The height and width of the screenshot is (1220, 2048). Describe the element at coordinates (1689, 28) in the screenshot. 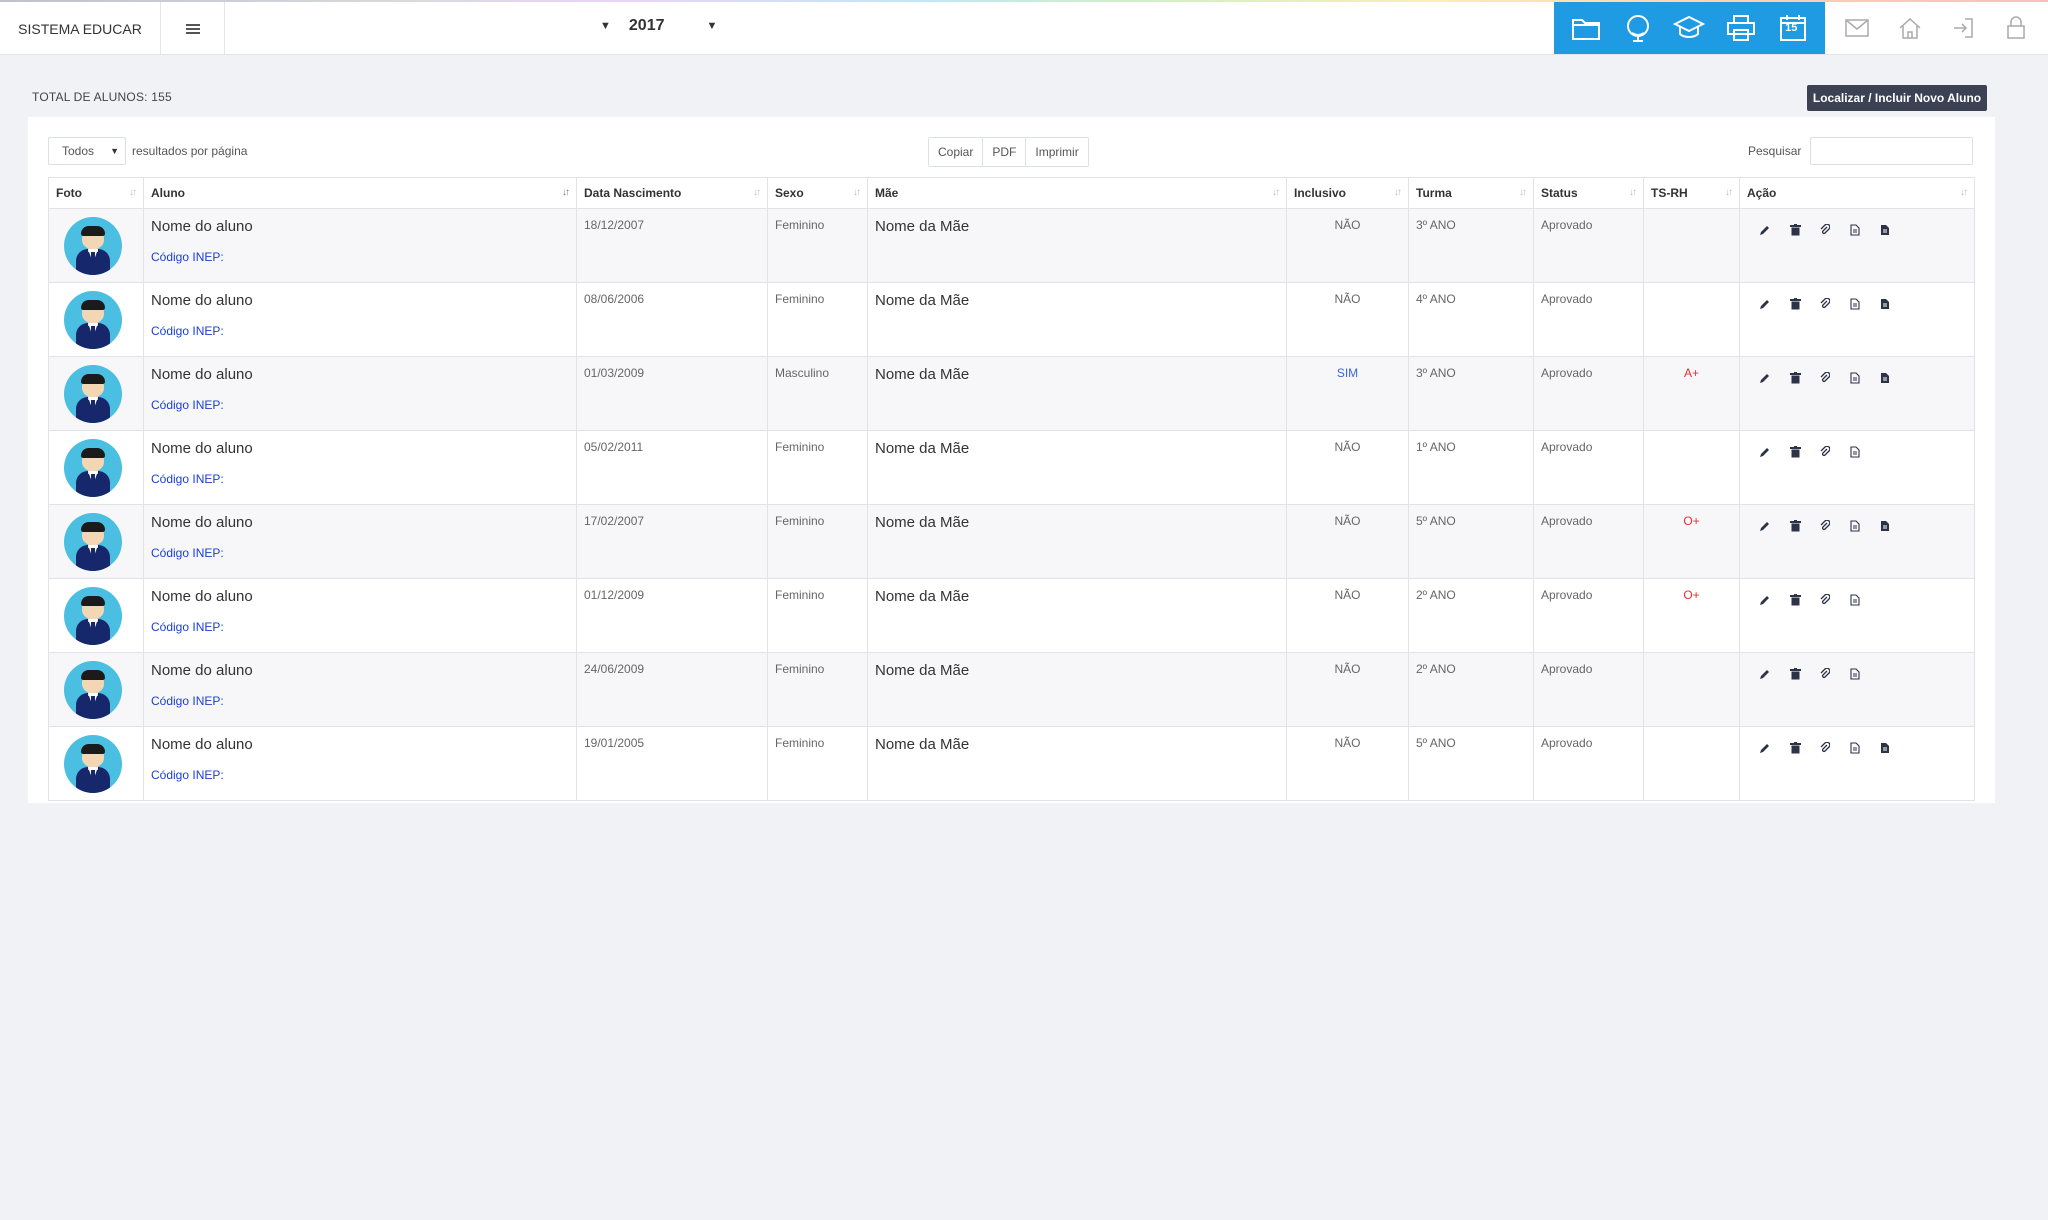

I see `graduation-cap-icon` at that location.